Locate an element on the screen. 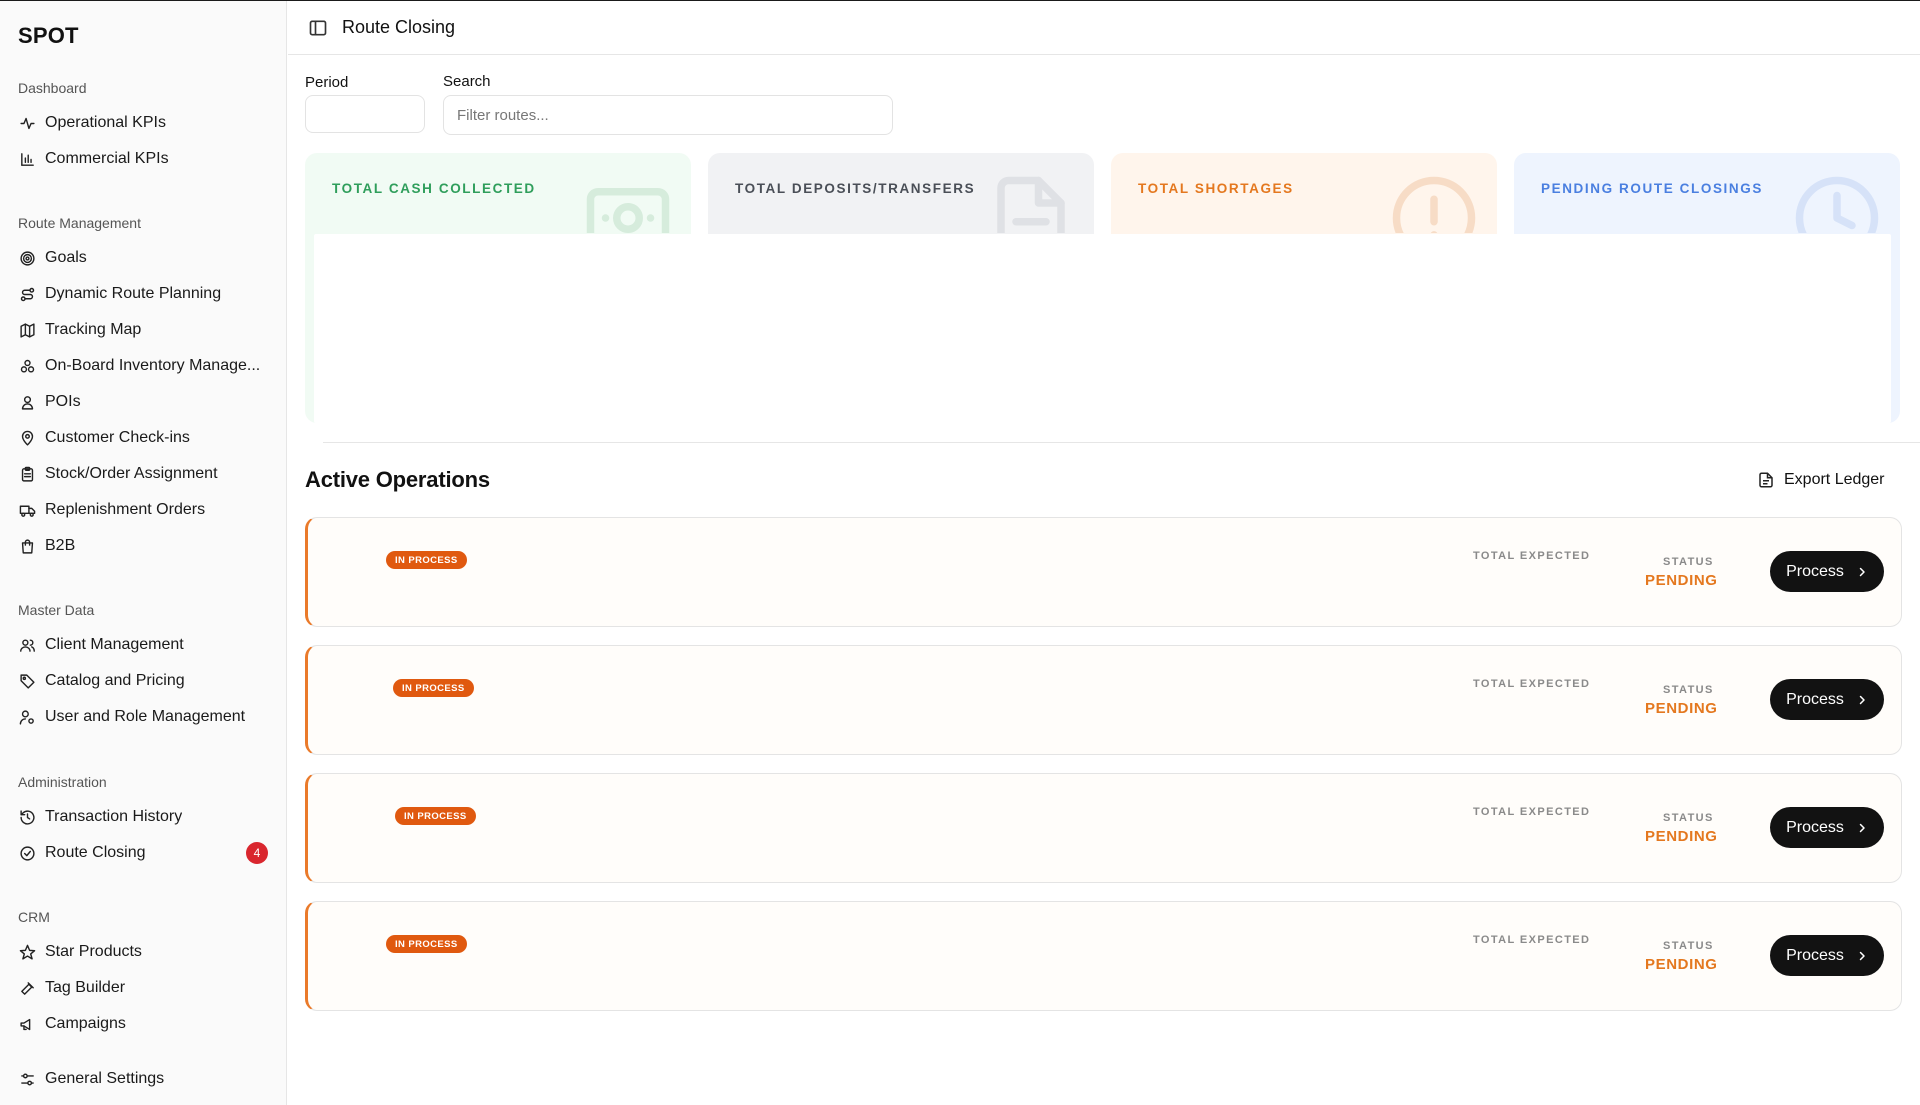 This screenshot has height=1105, width=1920. sidebar-item: User and Role Management is located at coordinates (146, 717).